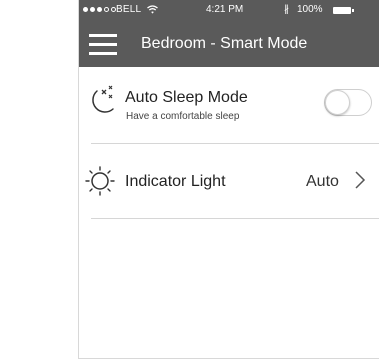  I want to click on carrier-name: BELL, so click(129, 9).